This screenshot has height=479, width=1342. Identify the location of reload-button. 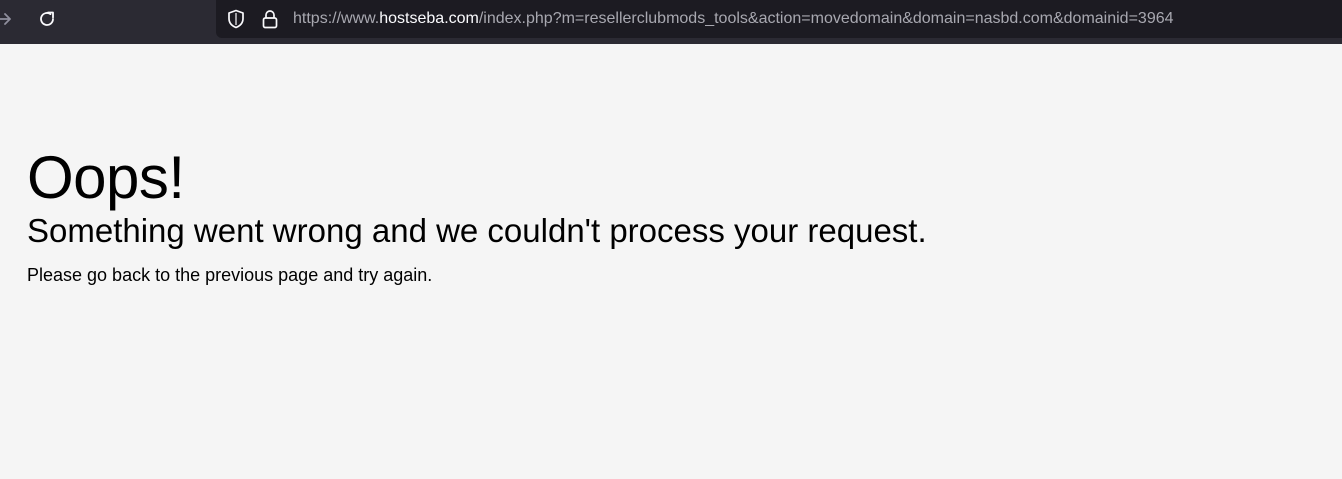
(47, 19).